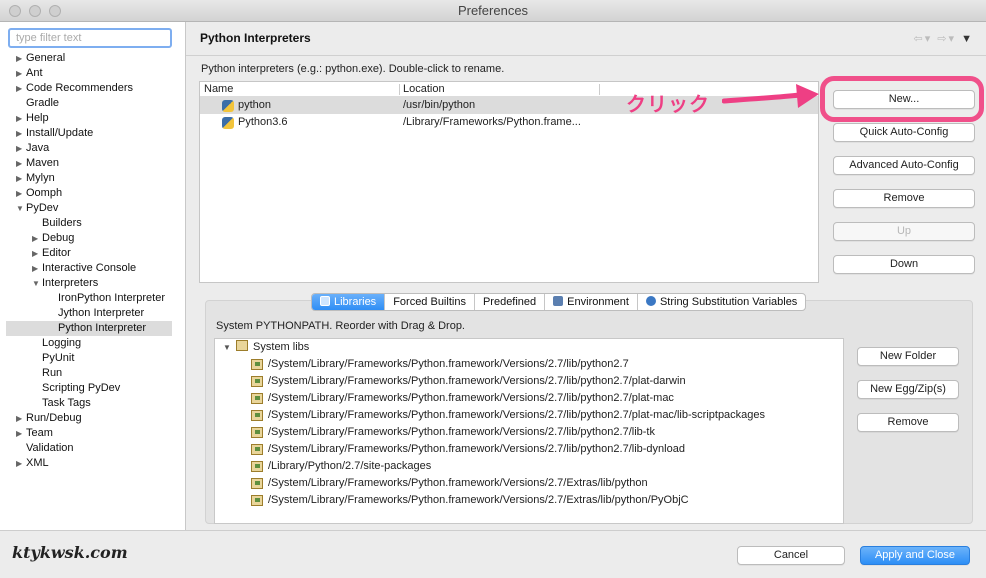  Describe the element at coordinates (908, 389) in the screenshot. I see `new-egg-zip-button: New Egg/Zip(s)` at that location.